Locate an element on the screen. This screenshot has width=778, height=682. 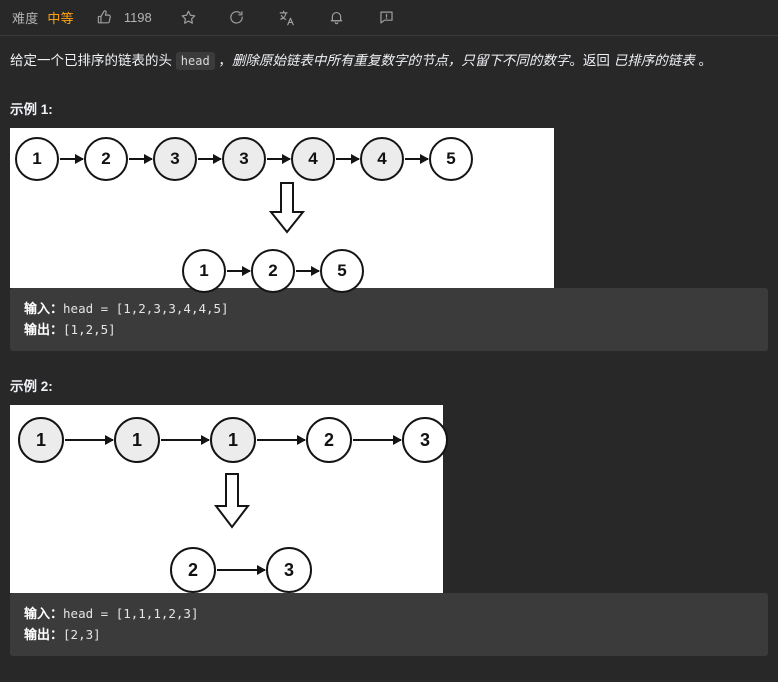
example-1-input-label: 输入： is located at coordinates (44, 308).